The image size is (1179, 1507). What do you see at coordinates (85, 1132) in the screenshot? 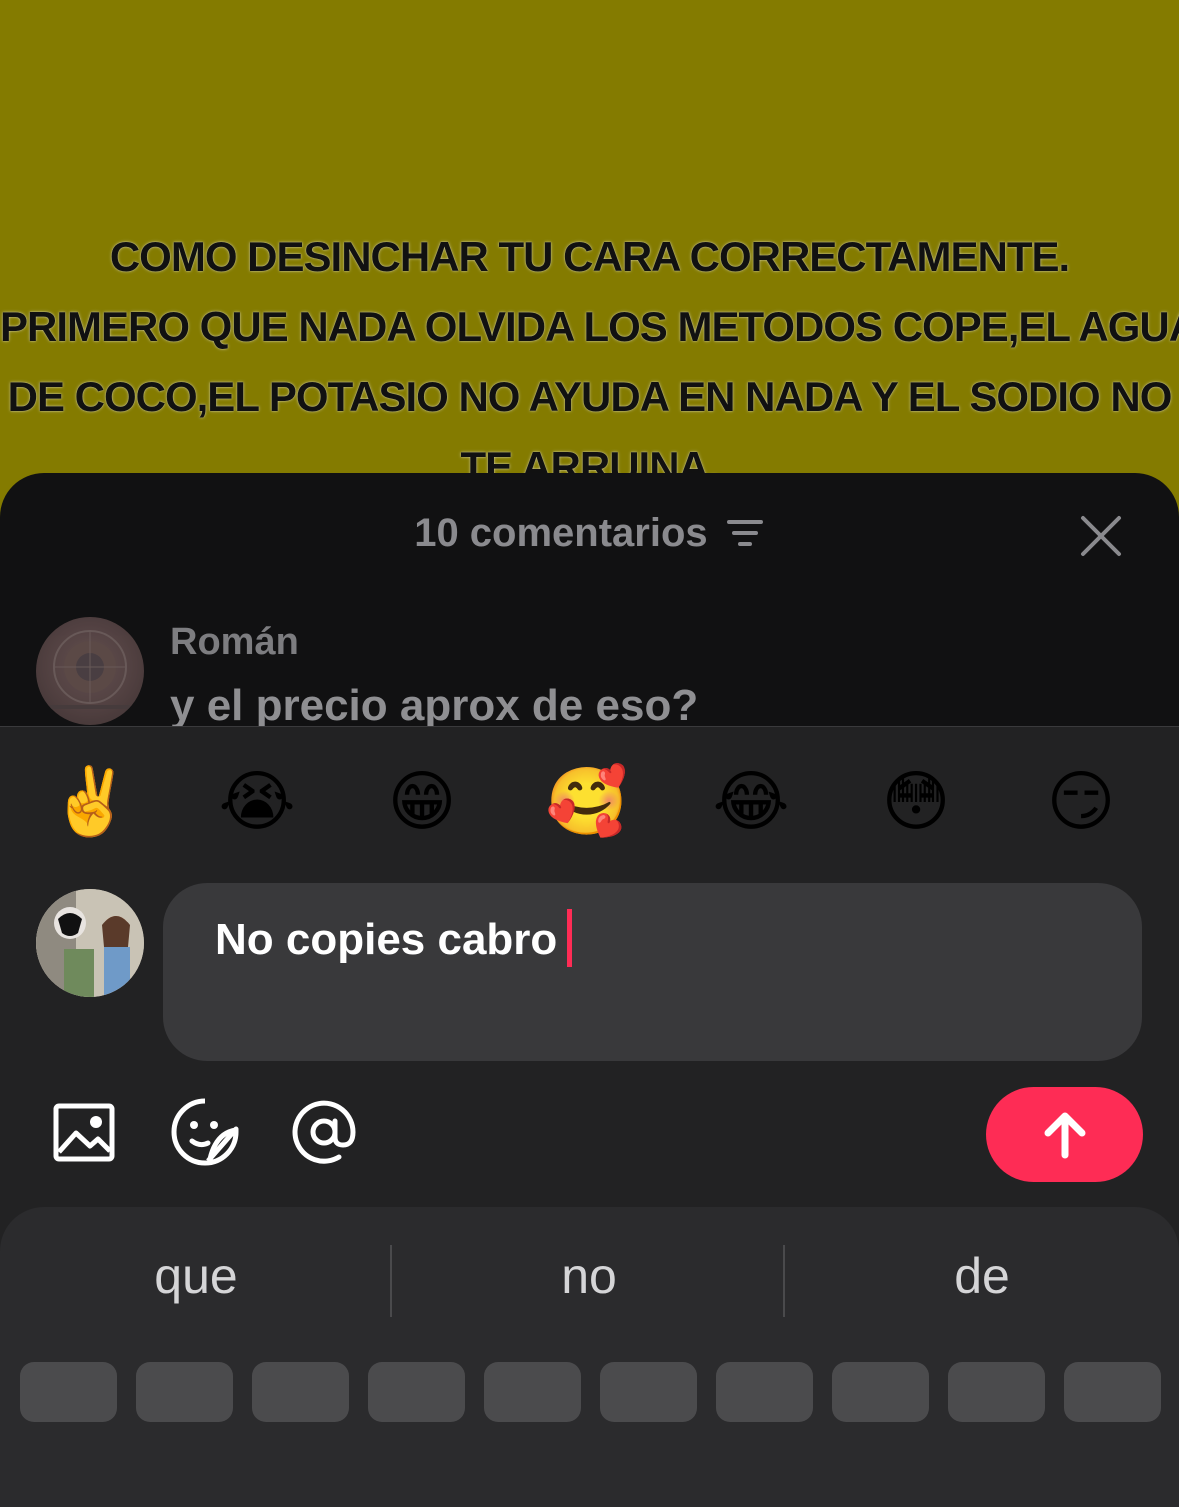
I see `image-icon` at bounding box center [85, 1132].